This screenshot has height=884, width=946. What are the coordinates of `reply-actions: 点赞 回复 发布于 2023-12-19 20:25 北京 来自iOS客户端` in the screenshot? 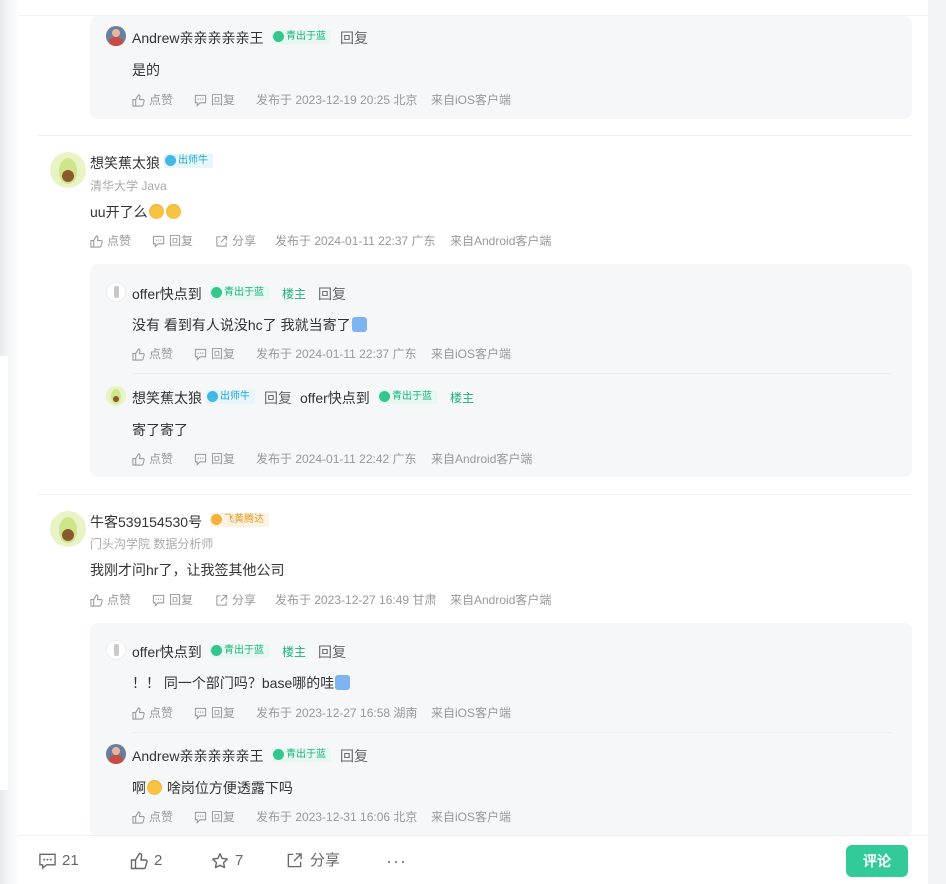 It's located at (512, 100).